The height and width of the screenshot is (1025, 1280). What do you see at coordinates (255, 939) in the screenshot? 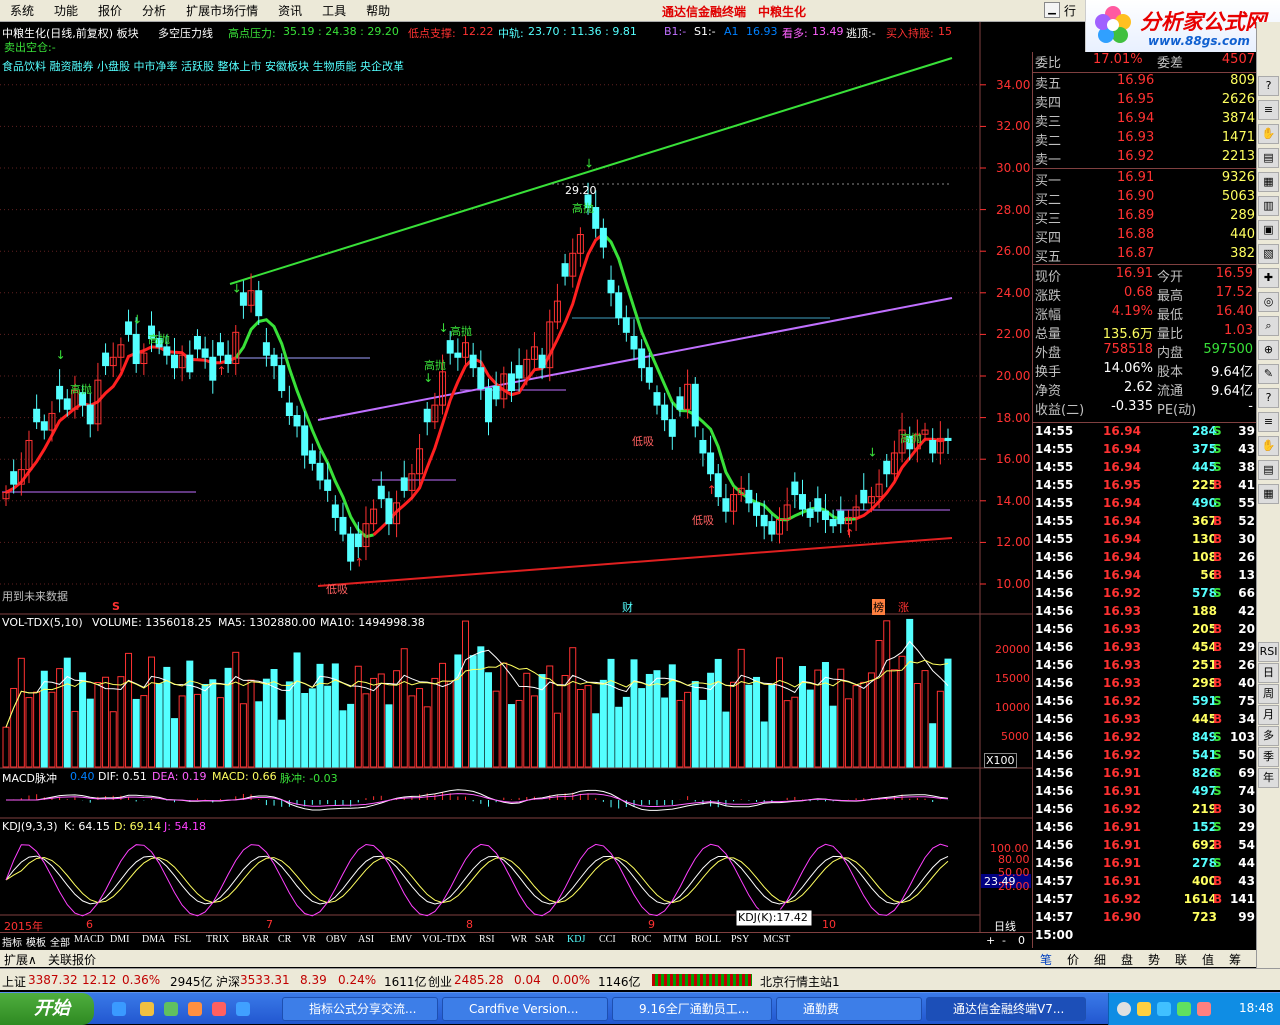
I see `indicator-tab-brar: BRAR` at bounding box center [255, 939].